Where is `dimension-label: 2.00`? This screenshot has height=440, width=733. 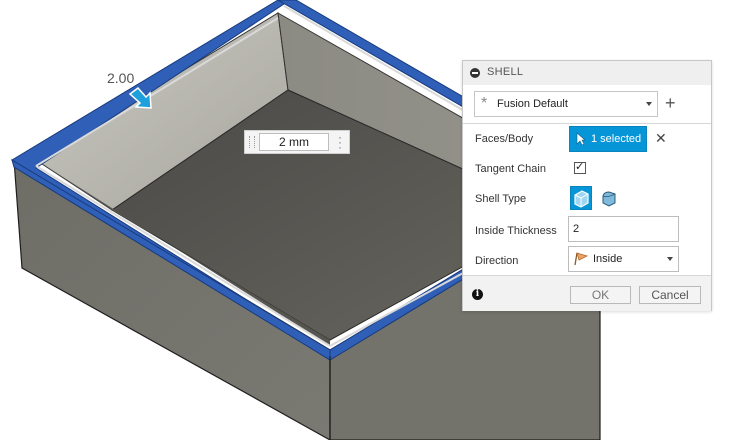 dimension-label: 2.00 is located at coordinates (121, 78).